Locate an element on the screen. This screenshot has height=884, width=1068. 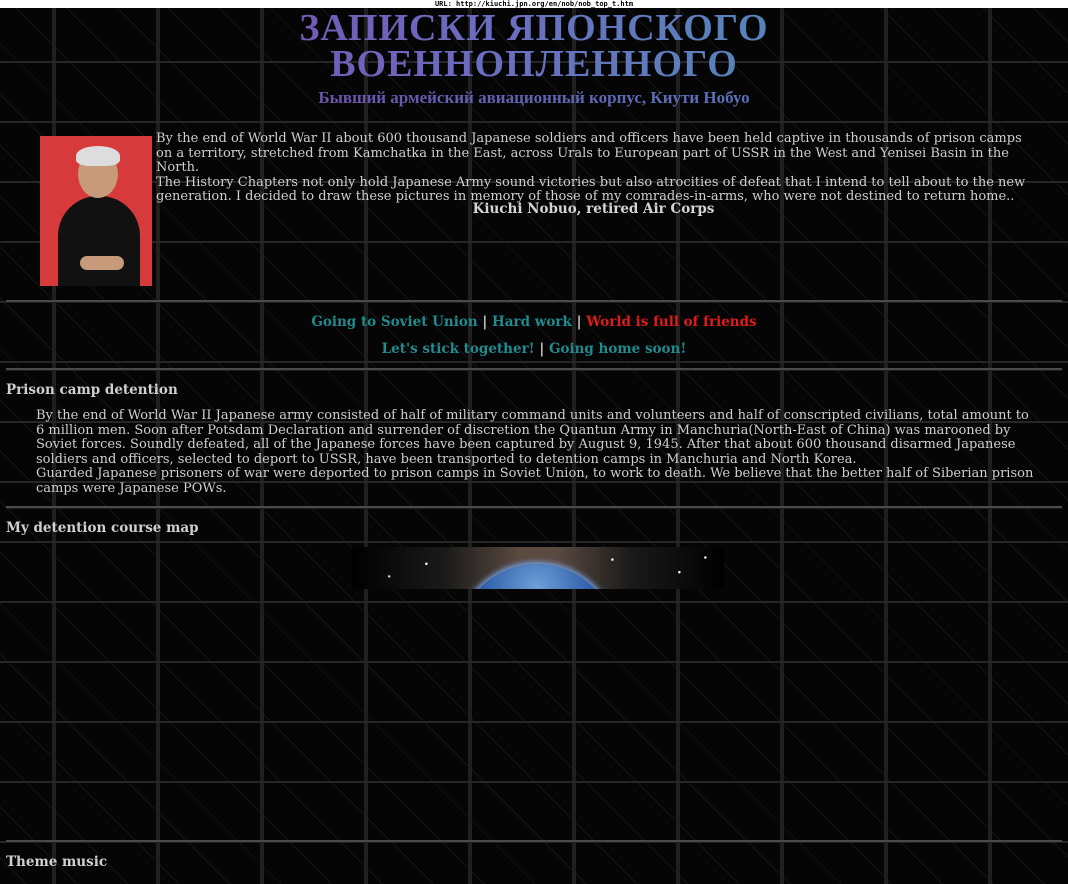
nav-link-going-home-soon: Going home soon! is located at coordinates (617, 349).